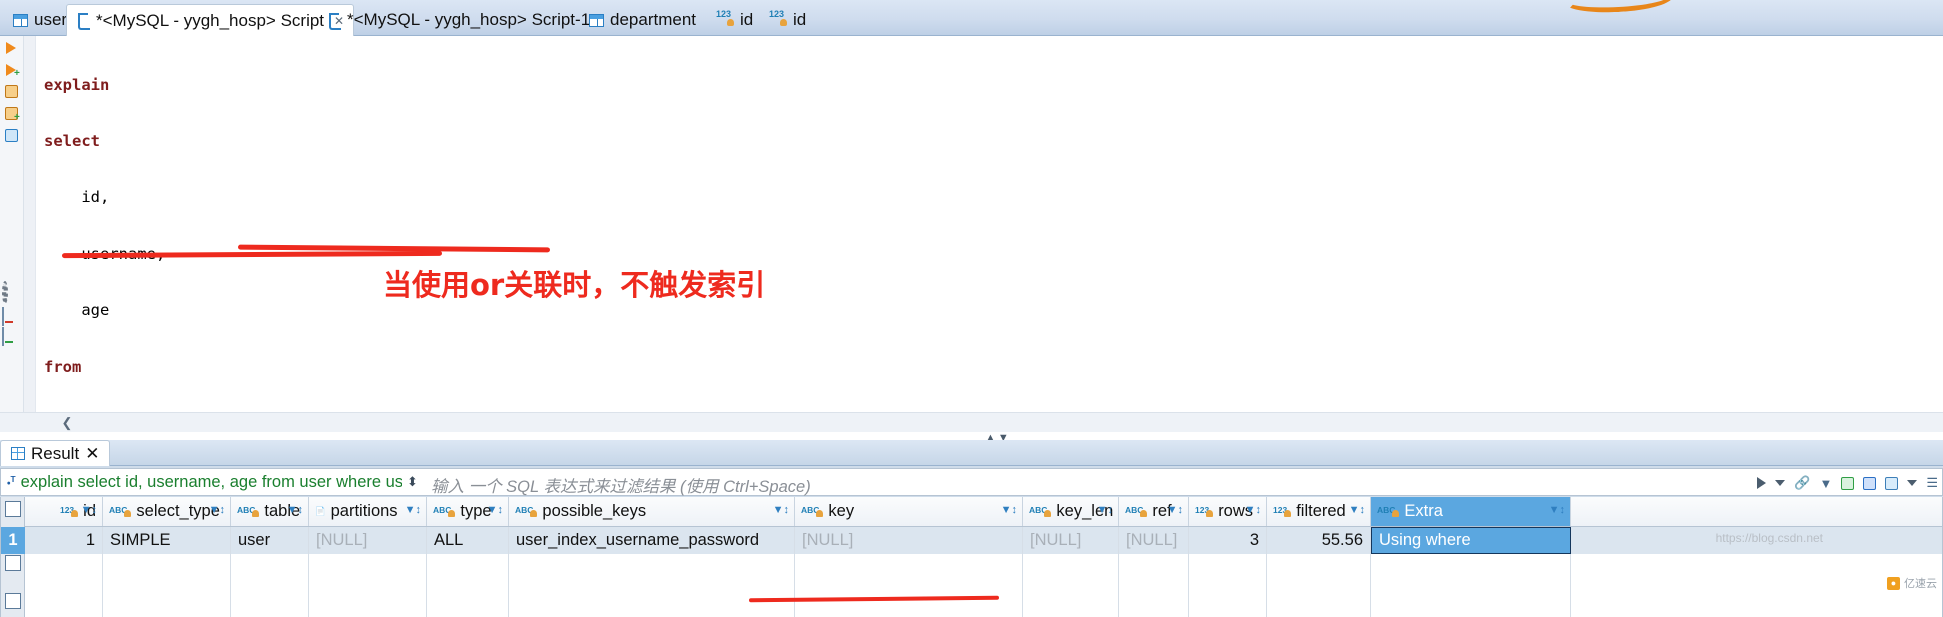 Image resolution: width=1943 pixels, height=617 pixels. Describe the element at coordinates (469, 19) in the screenshot. I see `tab-label: *<MySQL - yygh_hosp> Script-1` at that location.